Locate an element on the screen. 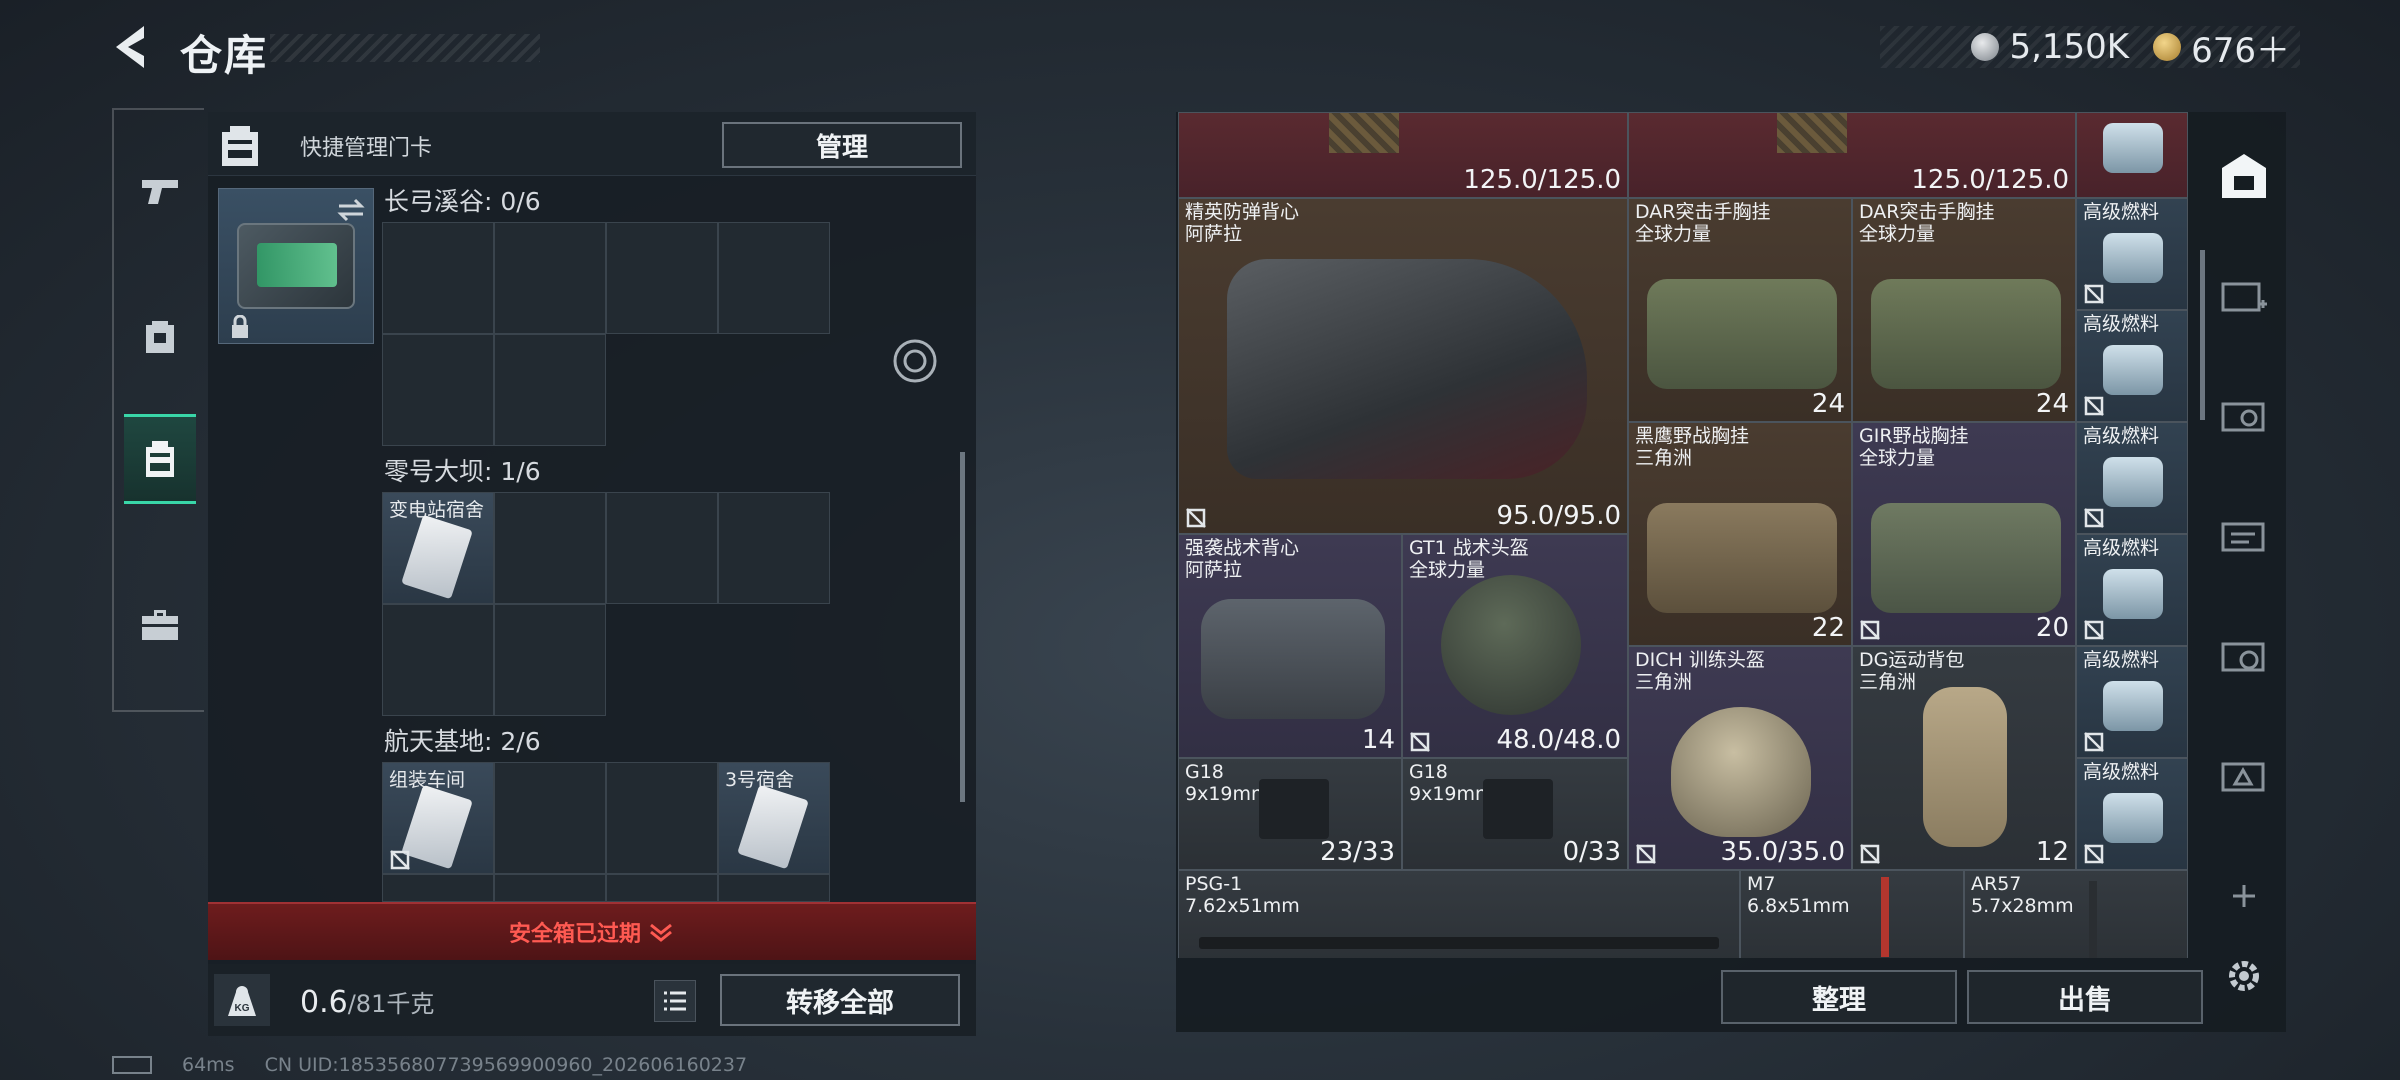 Image resolution: width=2400 pixels, height=1080 pixels. tab-gear-case is located at coordinates (2244, 416).